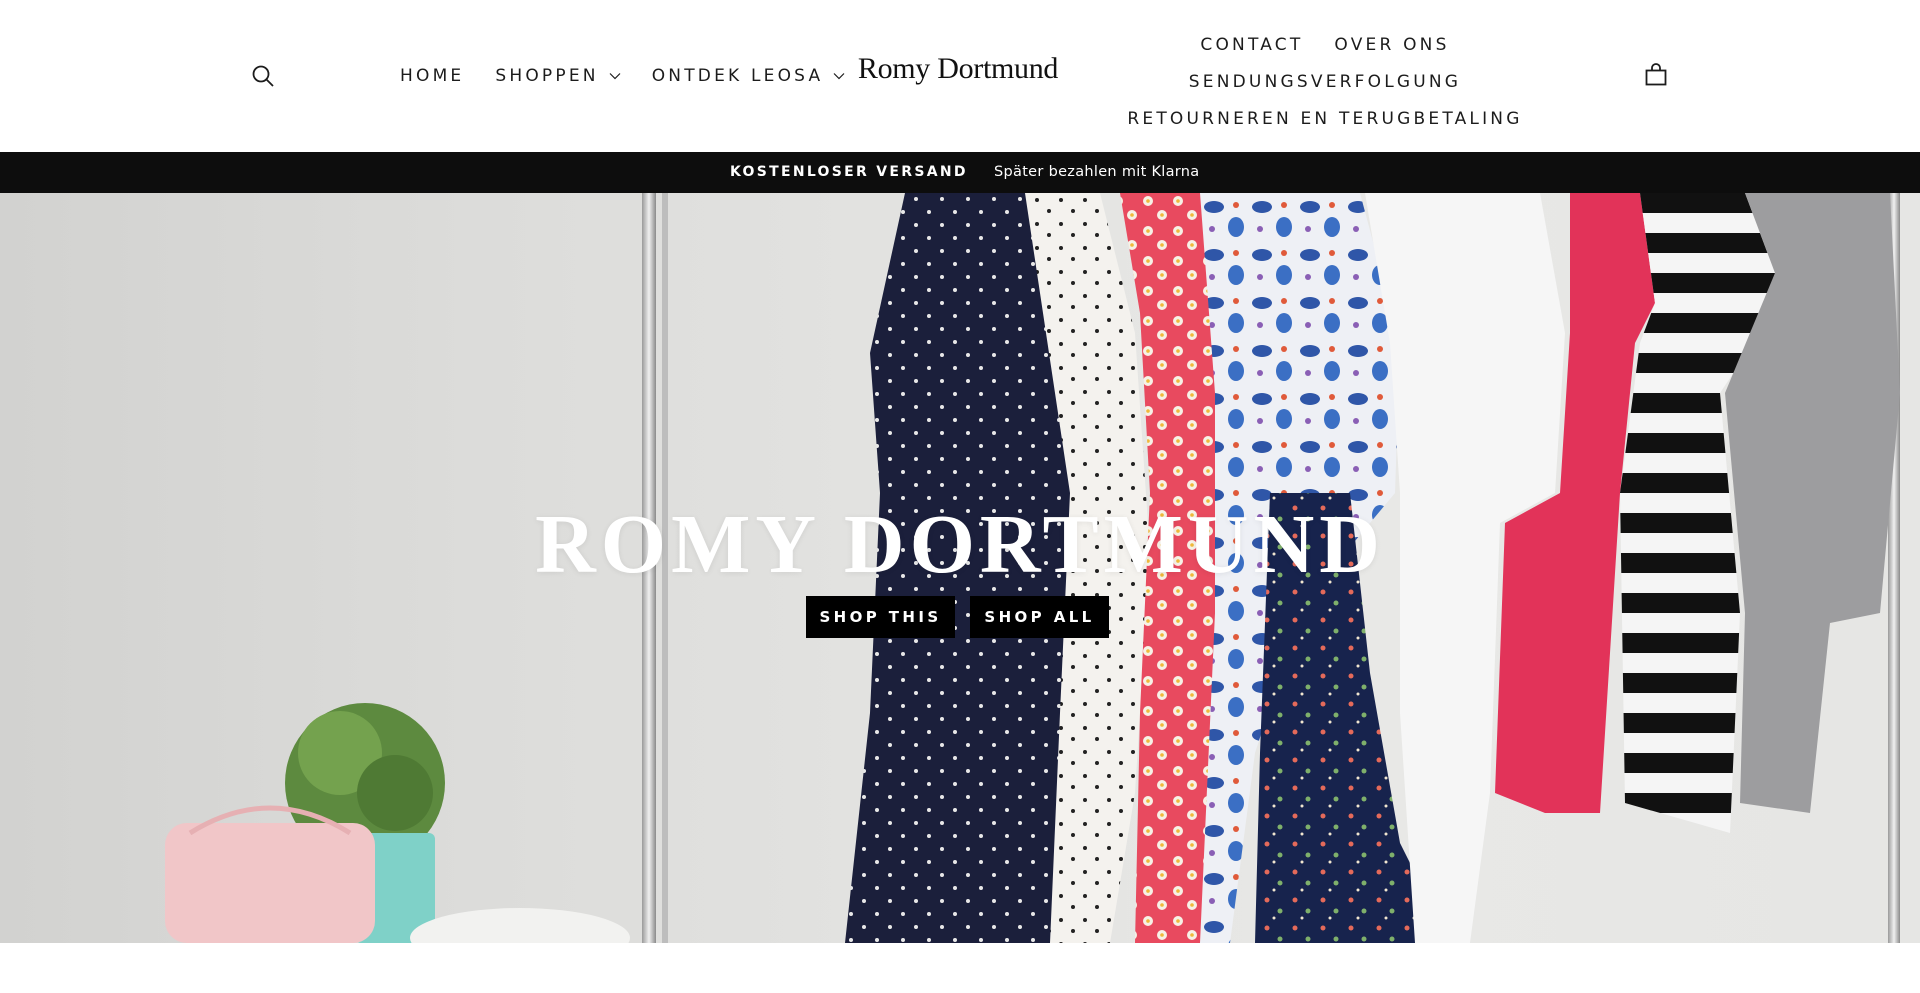 This screenshot has width=1920, height=993. Describe the element at coordinates (1251, 45) in the screenshot. I see `nav-contact: CONTACT` at that location.